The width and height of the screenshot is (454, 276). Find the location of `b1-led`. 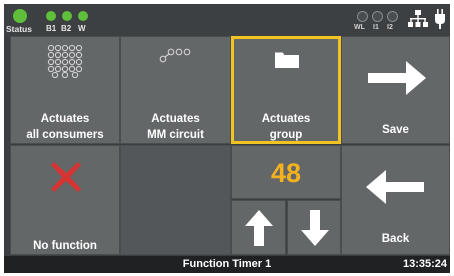

b1-led is located at coordinates (51, 16).